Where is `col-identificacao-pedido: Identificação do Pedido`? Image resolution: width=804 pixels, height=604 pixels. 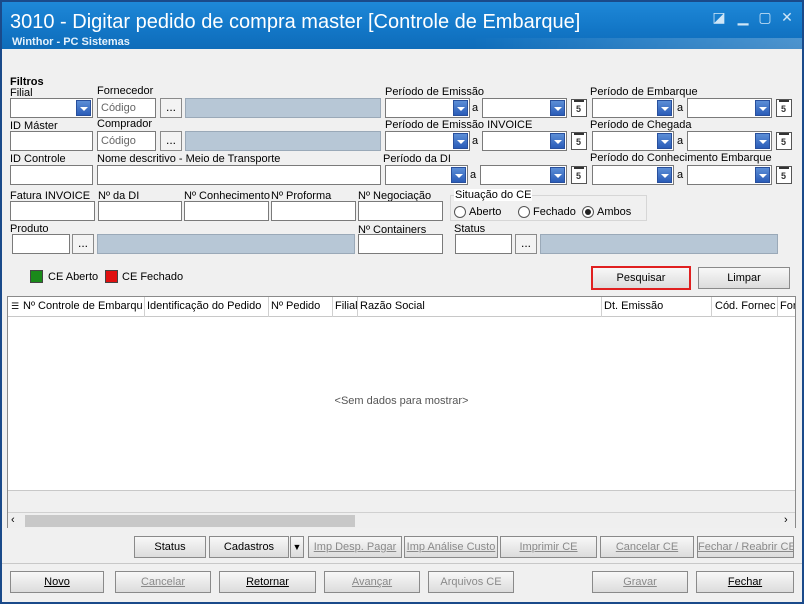 col-identificacao-pedido: Identificação do Pedido is located at coordinates (207, 306).